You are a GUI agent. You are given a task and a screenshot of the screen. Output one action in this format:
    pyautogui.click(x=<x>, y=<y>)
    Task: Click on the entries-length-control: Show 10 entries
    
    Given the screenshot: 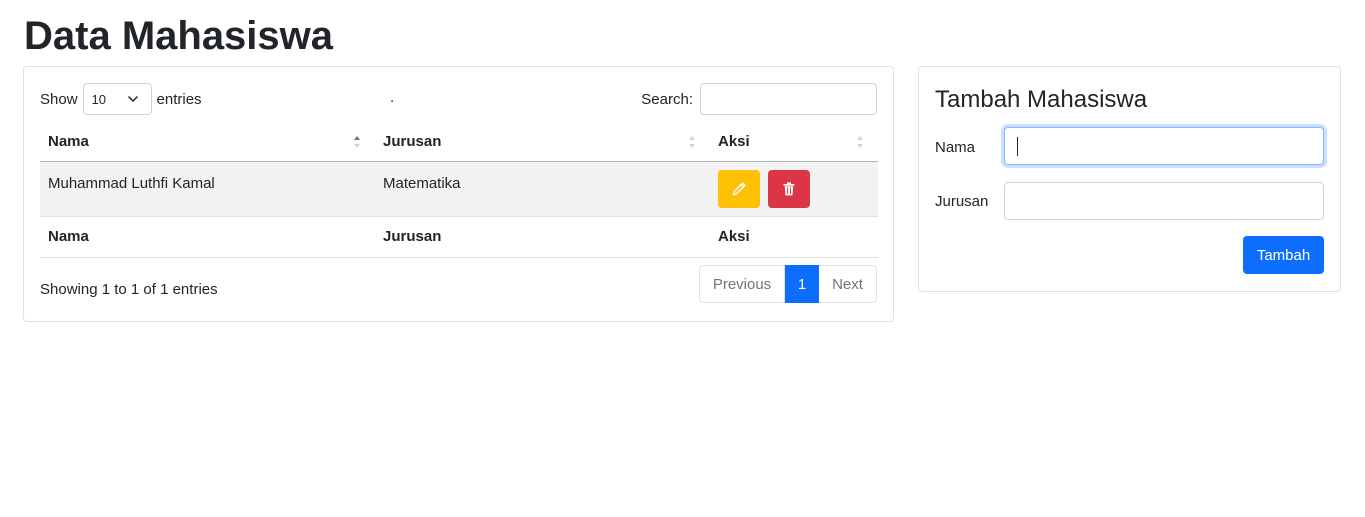 What is the action you would take?
    pyautogui.click(x=121, y=99)
    